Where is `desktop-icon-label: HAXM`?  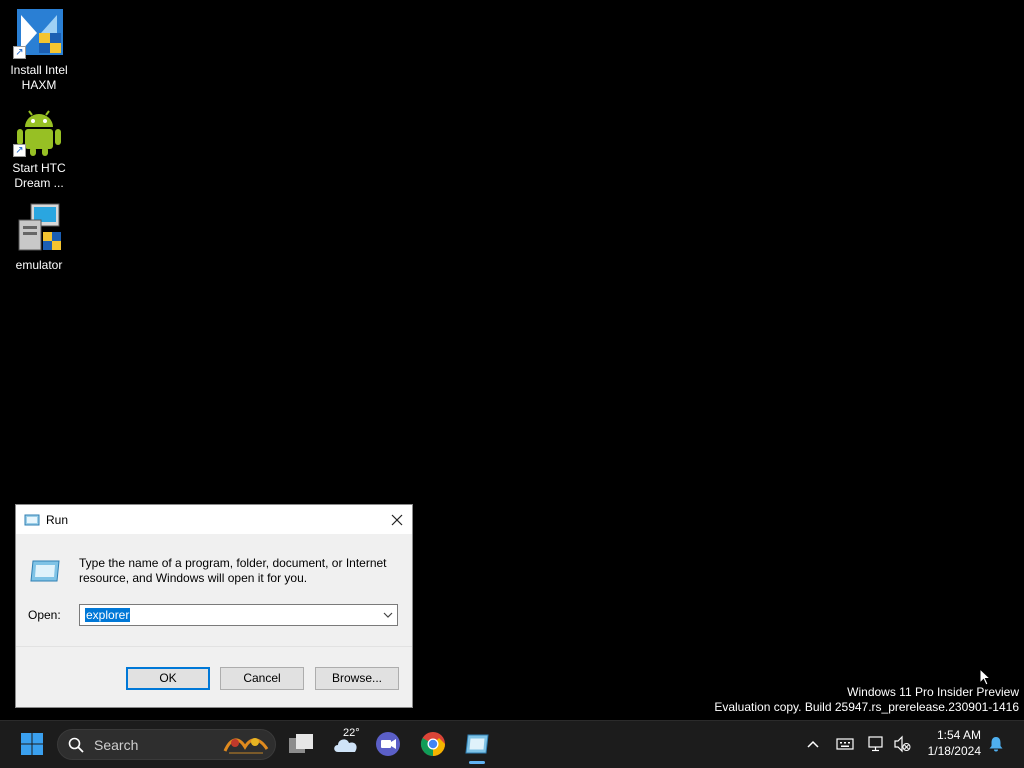
desktop-icon-label: HAXM is located at coordinates (39, 85).